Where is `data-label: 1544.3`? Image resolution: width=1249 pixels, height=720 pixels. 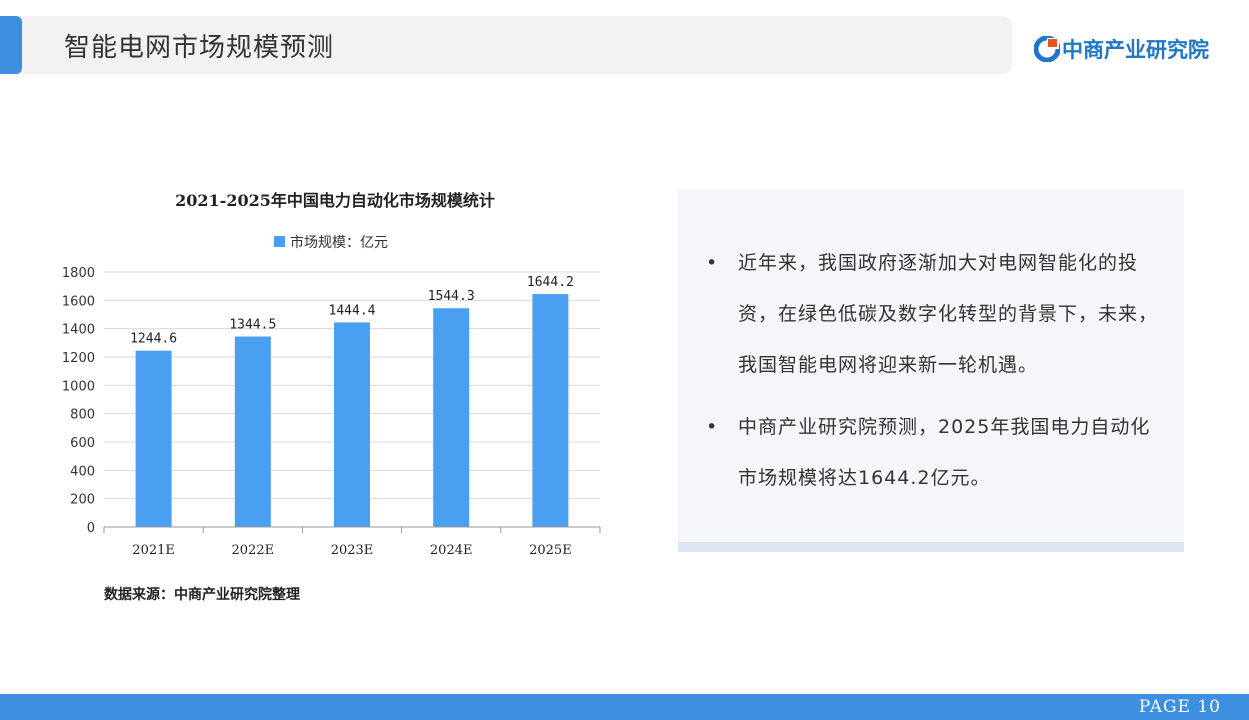 data-label: 1544.3 is located at coordinates (451, 296).